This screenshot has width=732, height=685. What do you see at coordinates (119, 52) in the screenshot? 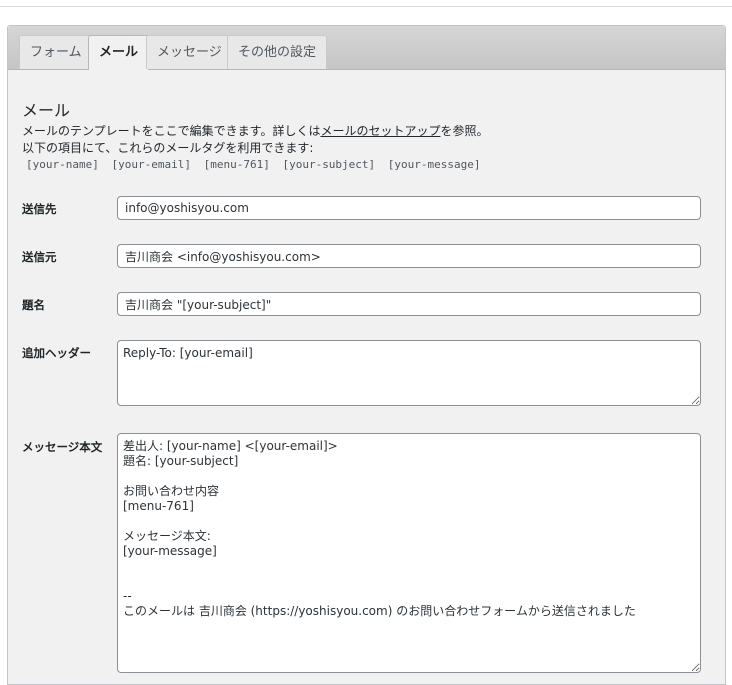
I see `tab-mail: メール` at bounding box center [119, 52].